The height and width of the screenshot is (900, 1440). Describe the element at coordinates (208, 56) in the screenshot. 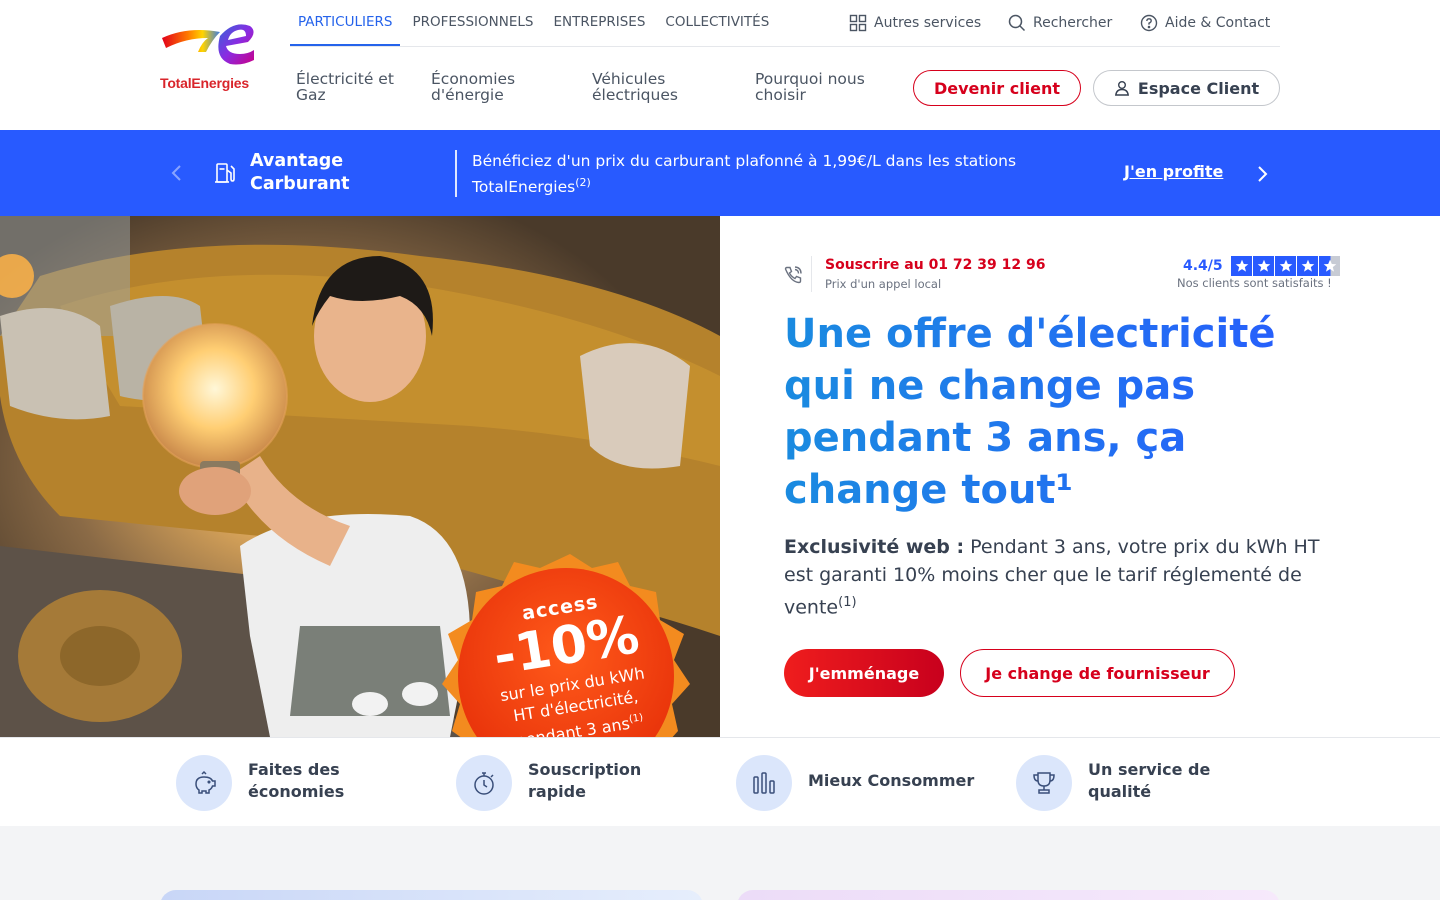

I see `totalenergies-logo: TotalEnergies` at that location.